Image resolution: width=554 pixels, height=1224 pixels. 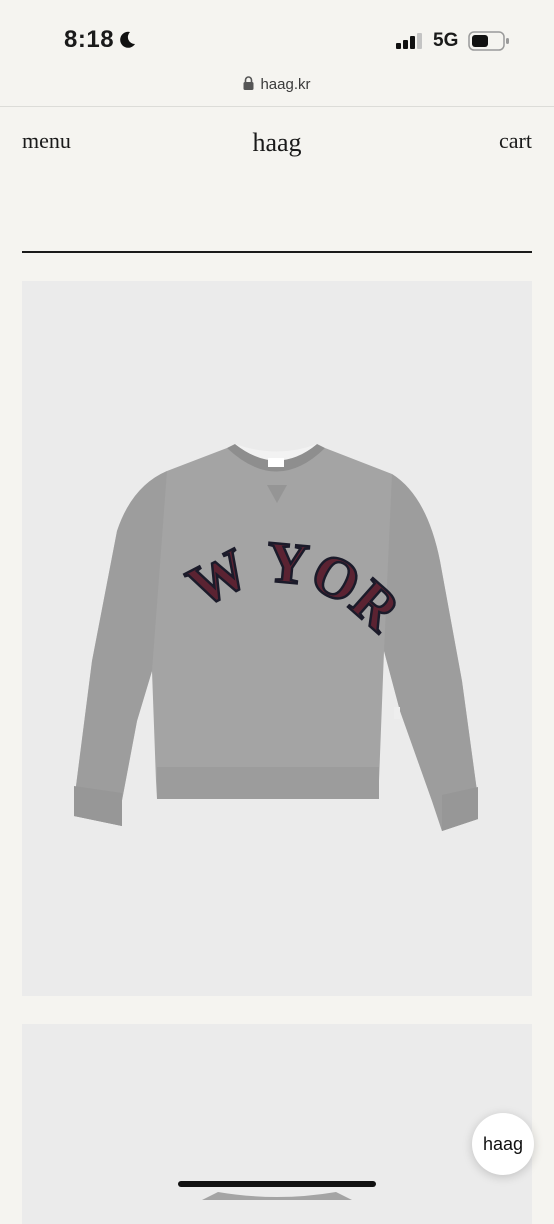 I want to click on menu-link: menu, so click(x=46, y=141).